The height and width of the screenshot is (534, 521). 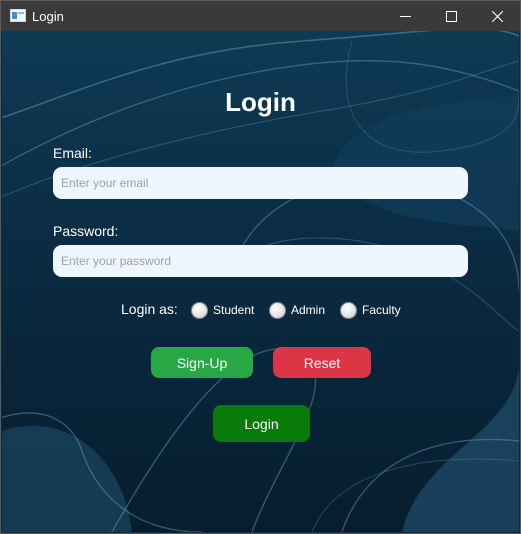 I want to click on role-option-admin: Admin, so click(x=297, y=310).